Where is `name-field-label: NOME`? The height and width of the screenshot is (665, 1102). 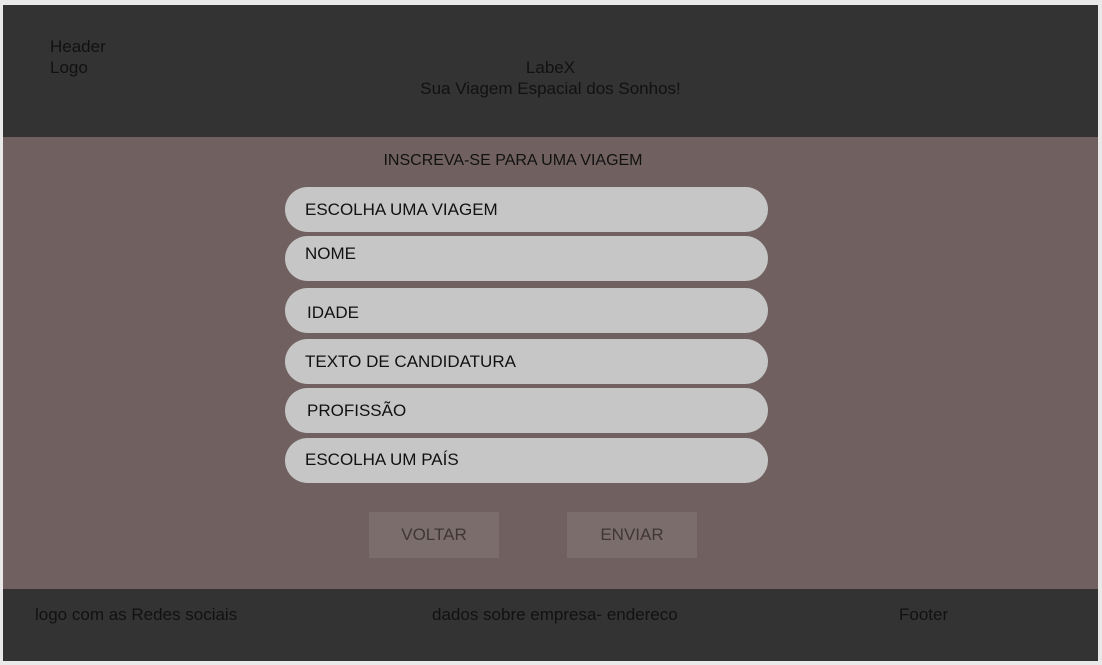
name-field-label: NOME is located at coordinates (330, 253).